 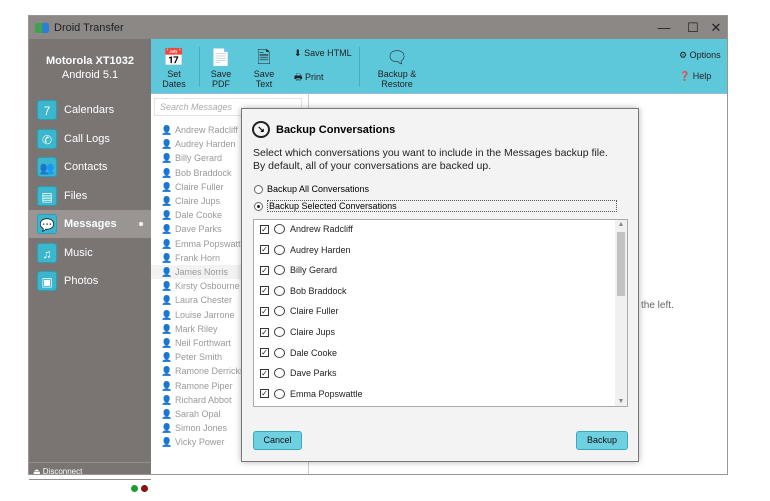 What do you see at coordinates (602, 440) in the screenshot?
I see `backup-button: Backup` at bounding box center [602, 440].